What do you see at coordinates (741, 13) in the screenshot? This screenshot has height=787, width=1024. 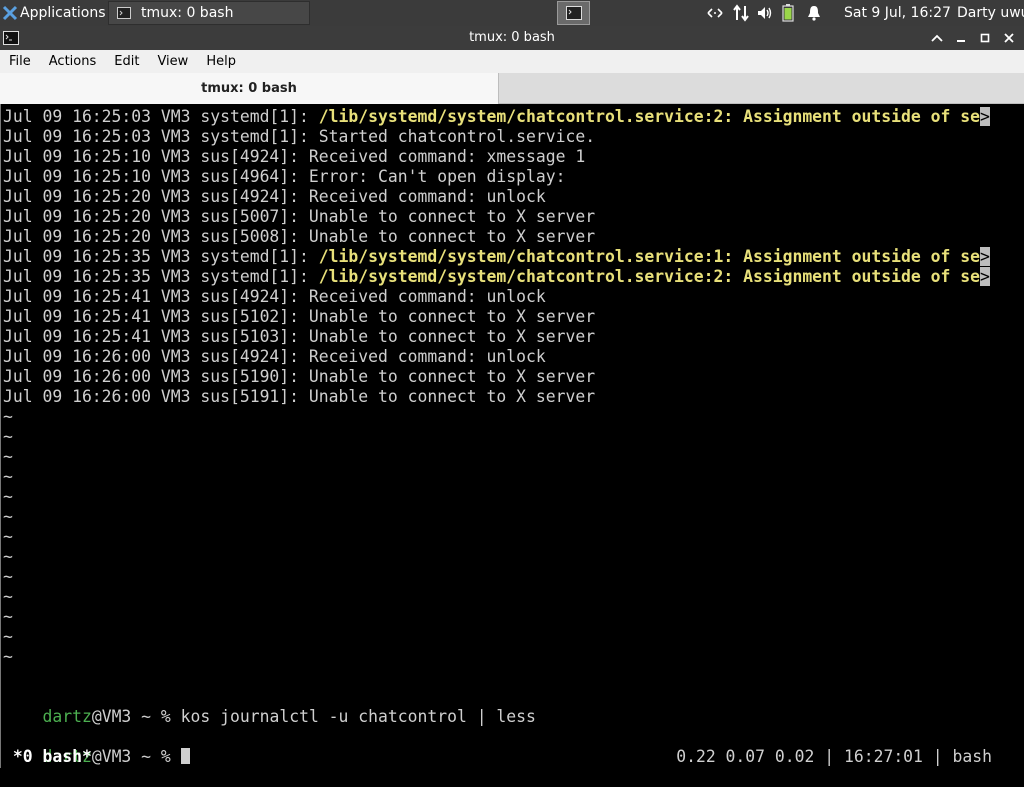 I see `transfer-icon` at bounding box center [741, 13].